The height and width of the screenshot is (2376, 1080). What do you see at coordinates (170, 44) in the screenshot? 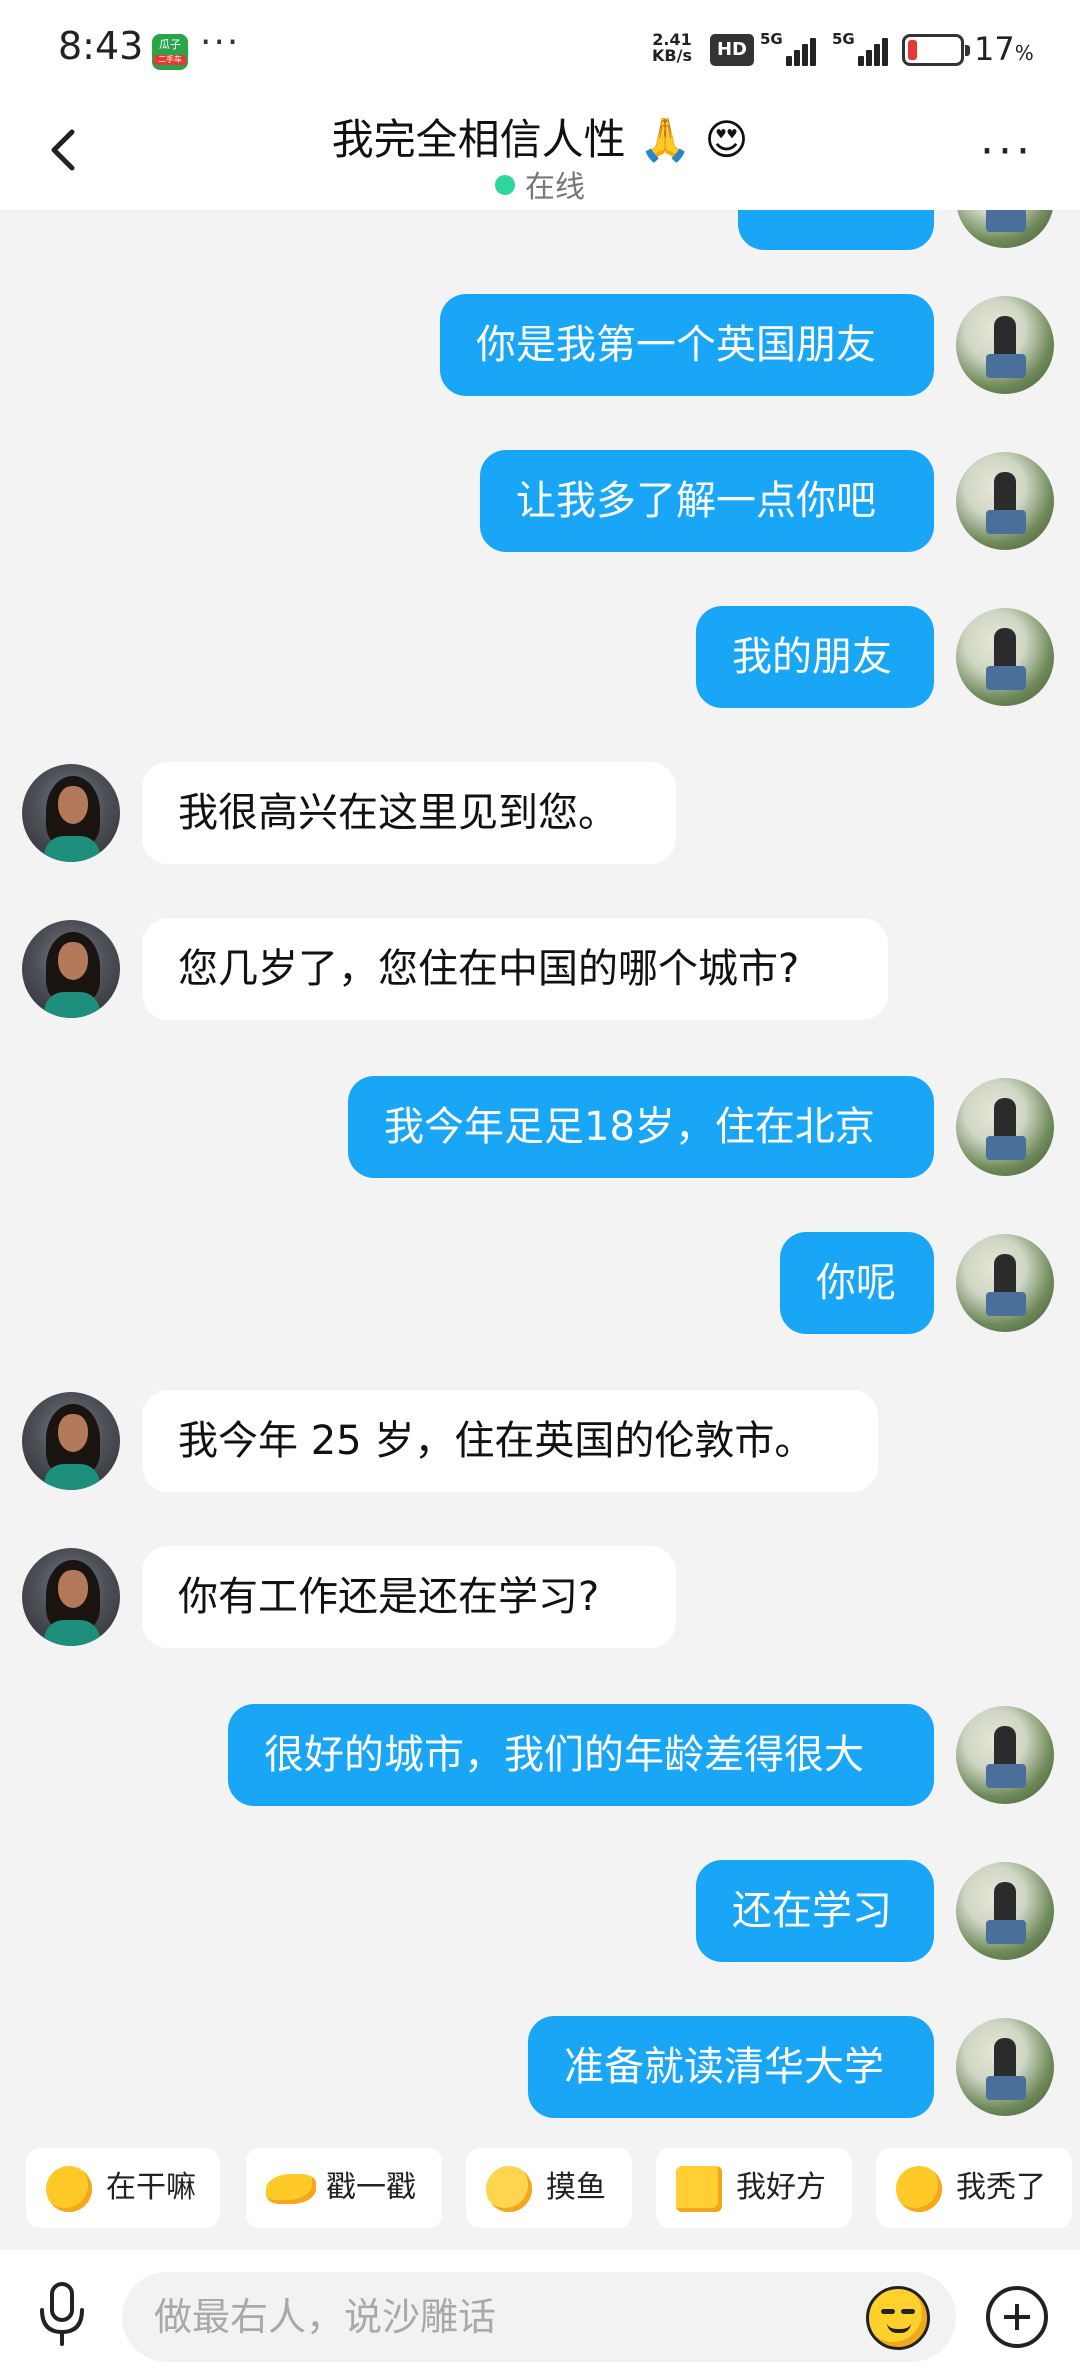
I see `app-badge-label: 瓜子` at bounding box center [170, 44].